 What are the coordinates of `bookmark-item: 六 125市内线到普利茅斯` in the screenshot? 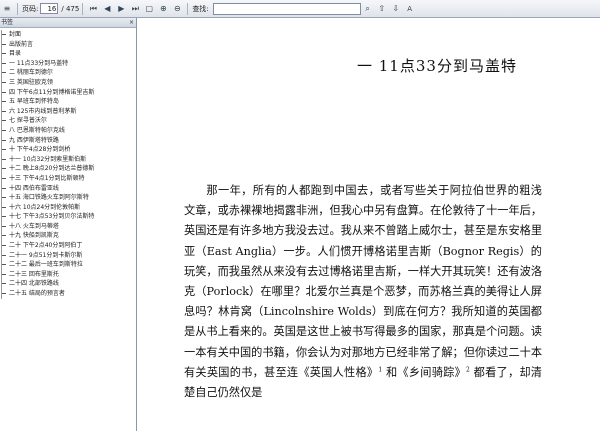 It's located at (68, 111).